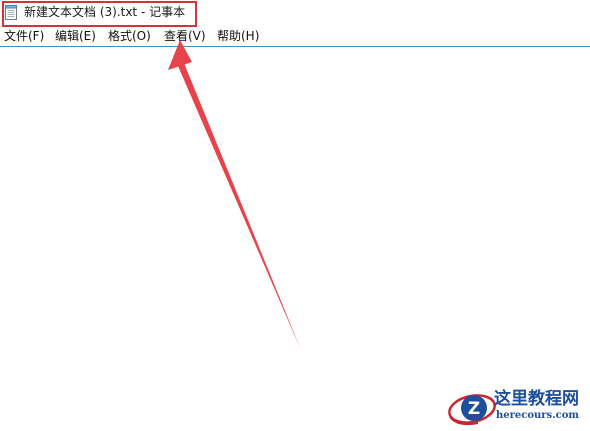 The width and height of the screenshot is (590, 431). I want to click on menu-bar: 文件(F) 编辑(E) 格式(O) 查看(V) 帮助(H), so click(295, 37).